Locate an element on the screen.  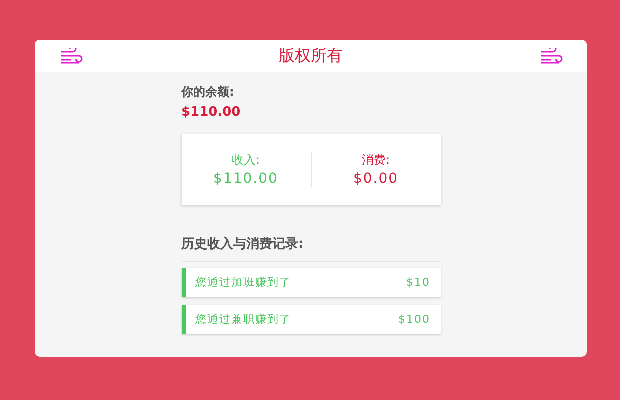
balance-amount: $110.00 is located at coordinates (212, 112).